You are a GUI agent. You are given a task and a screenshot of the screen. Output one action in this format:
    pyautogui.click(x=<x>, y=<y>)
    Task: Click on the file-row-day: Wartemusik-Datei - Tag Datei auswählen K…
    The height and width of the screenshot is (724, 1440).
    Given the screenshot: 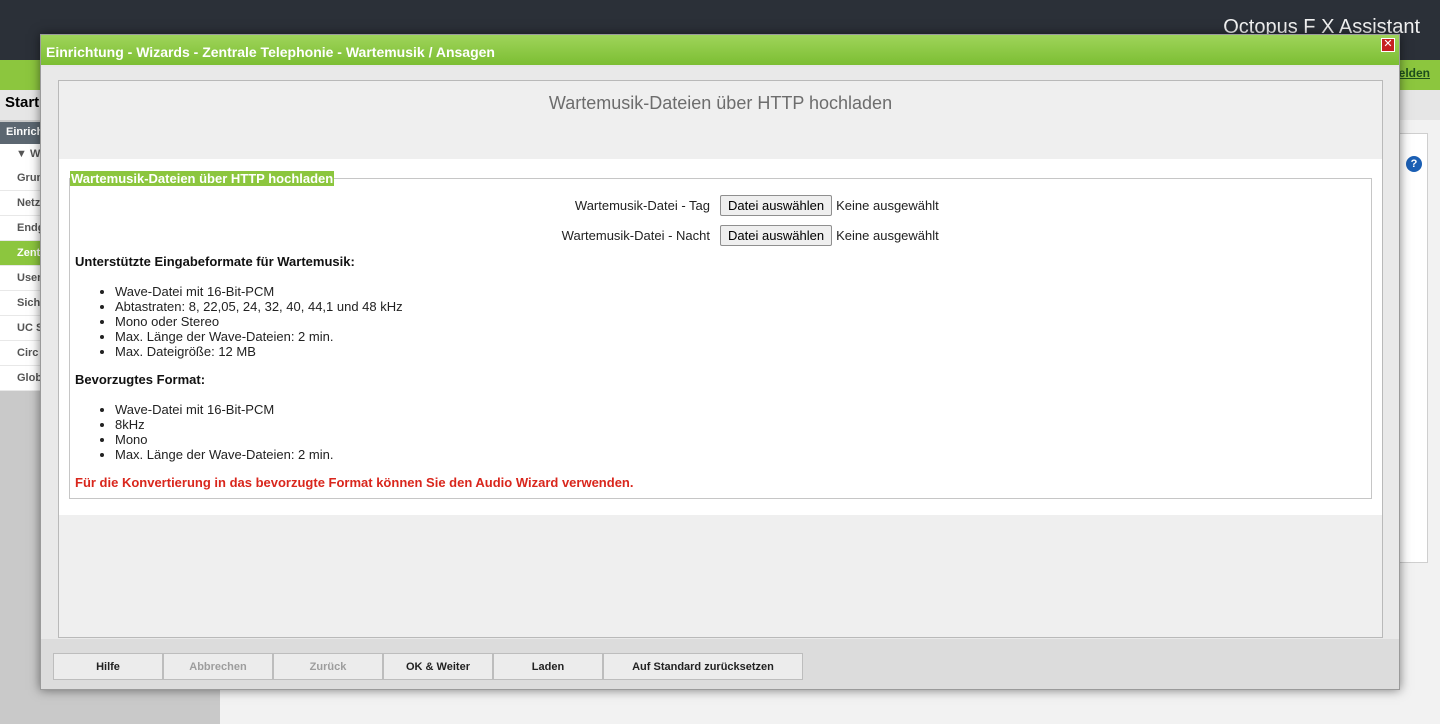 What is the action you would take?
    pyautogui.click(x=720, y=205)
    